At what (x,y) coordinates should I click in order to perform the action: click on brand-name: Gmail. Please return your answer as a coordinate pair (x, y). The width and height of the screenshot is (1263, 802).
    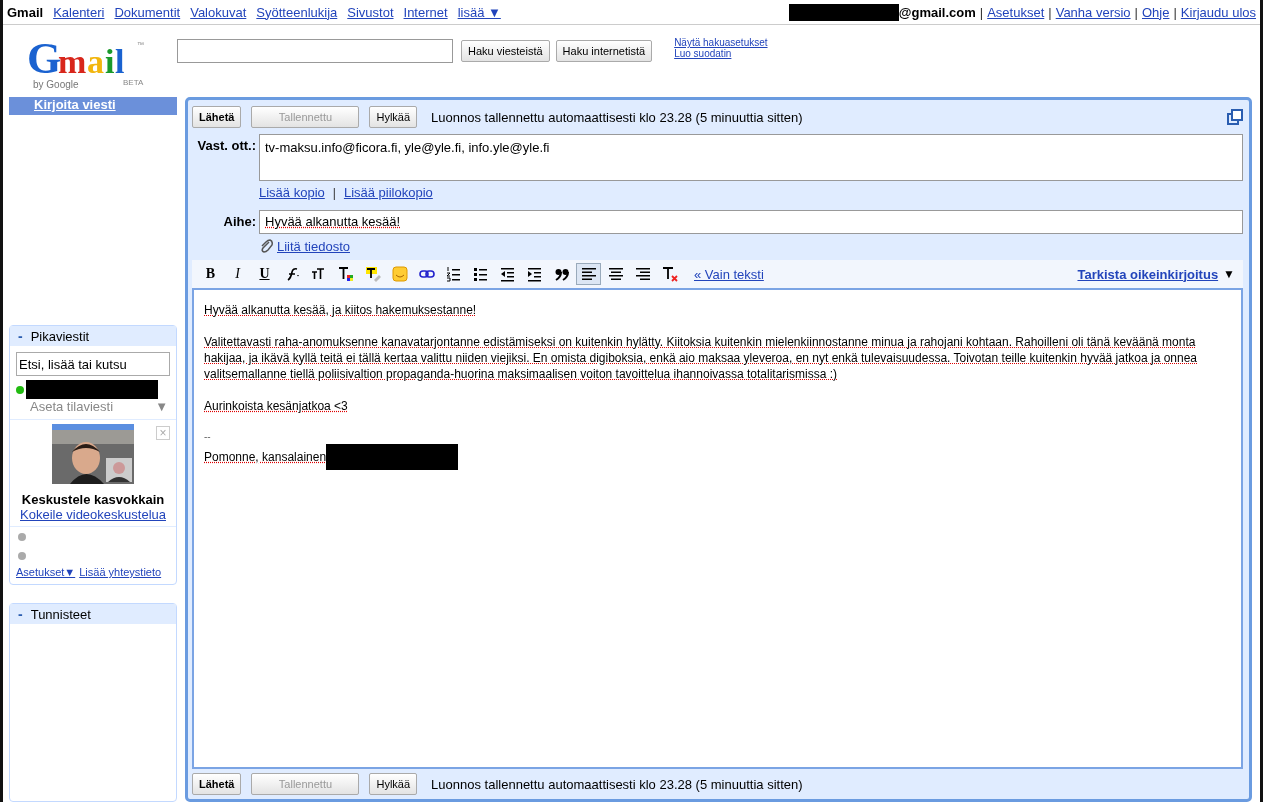
    Looking at the image, I should click on (25, 12).